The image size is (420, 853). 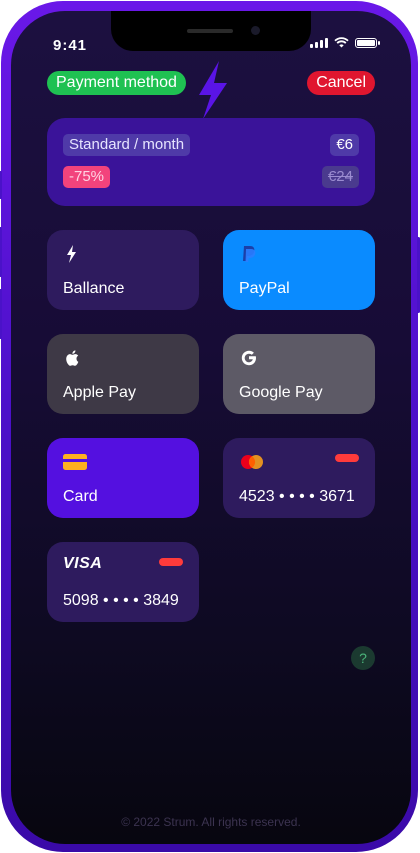 What do you see at coordinates (72, 358) in the screenshot?
I see `apple-icon` at bounding box center [72, 358].